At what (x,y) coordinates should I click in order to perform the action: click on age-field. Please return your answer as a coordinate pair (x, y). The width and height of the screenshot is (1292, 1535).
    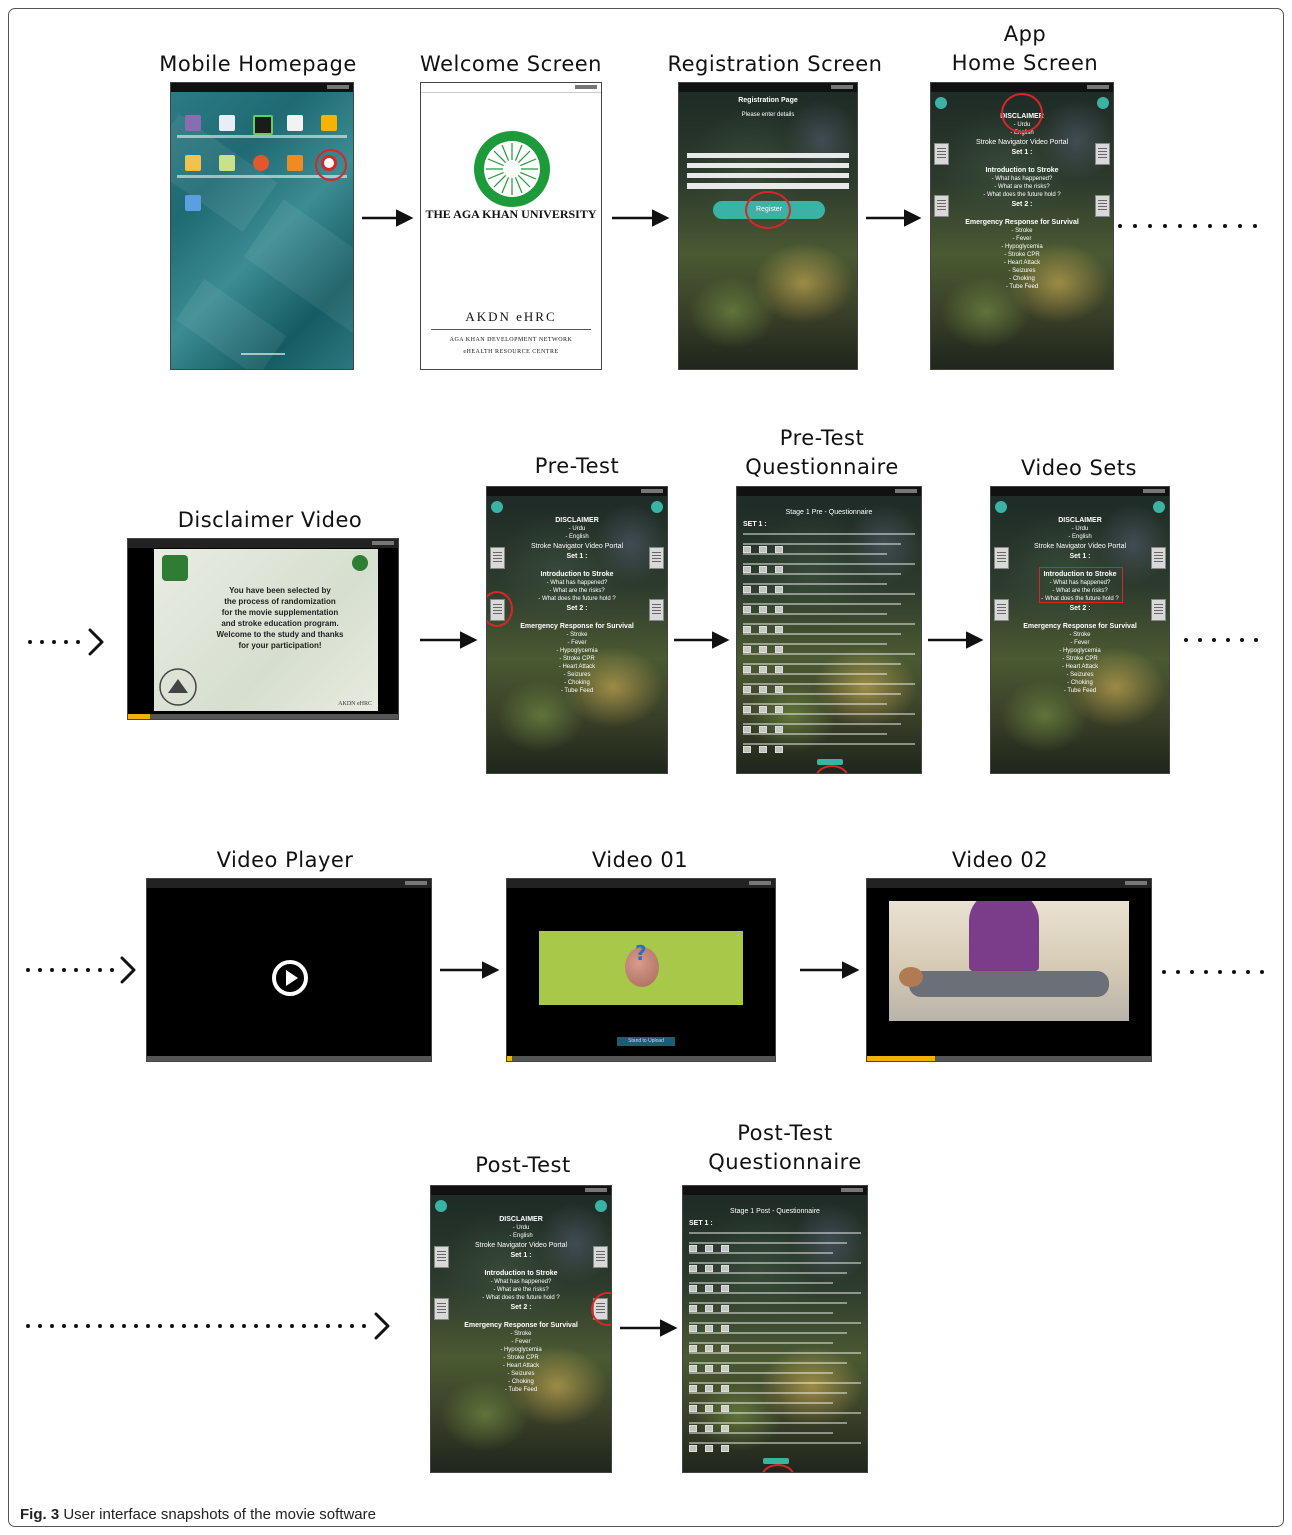
    Looking at the image, I should click on (768, 165).